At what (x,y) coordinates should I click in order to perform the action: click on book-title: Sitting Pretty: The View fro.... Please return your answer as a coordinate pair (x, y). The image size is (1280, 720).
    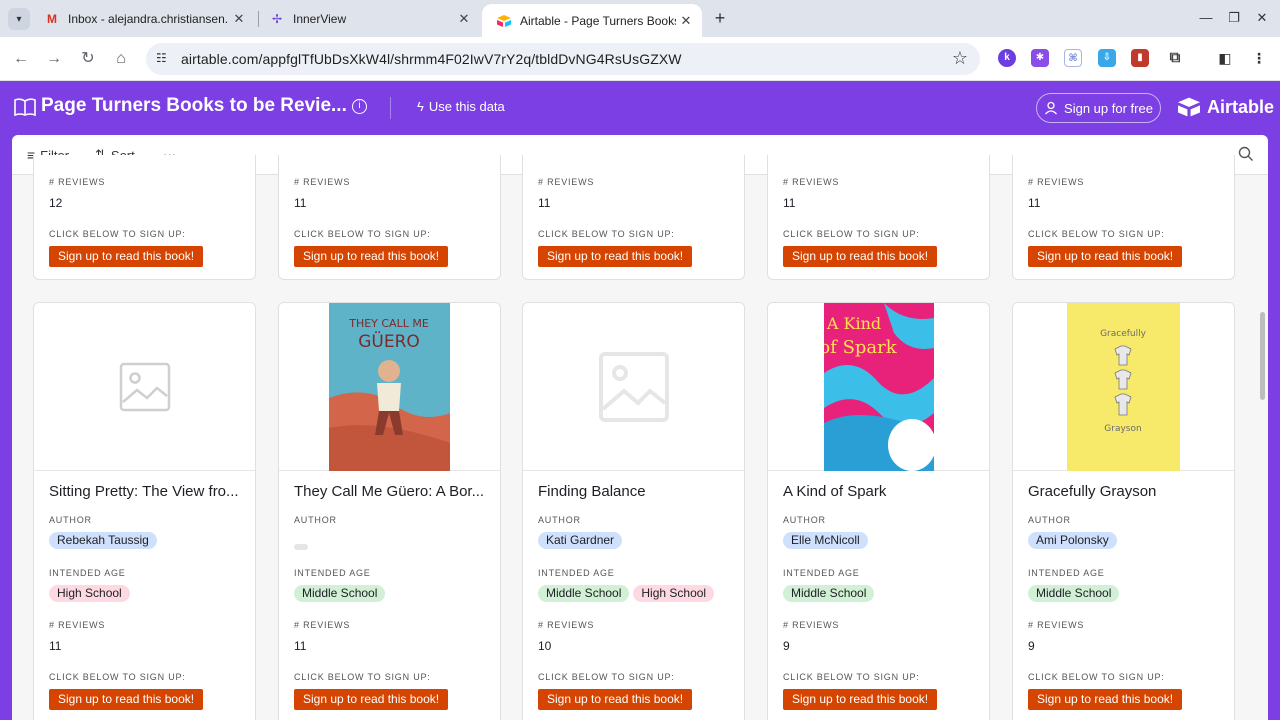
    Looking at the image, I should click on (144, 491).